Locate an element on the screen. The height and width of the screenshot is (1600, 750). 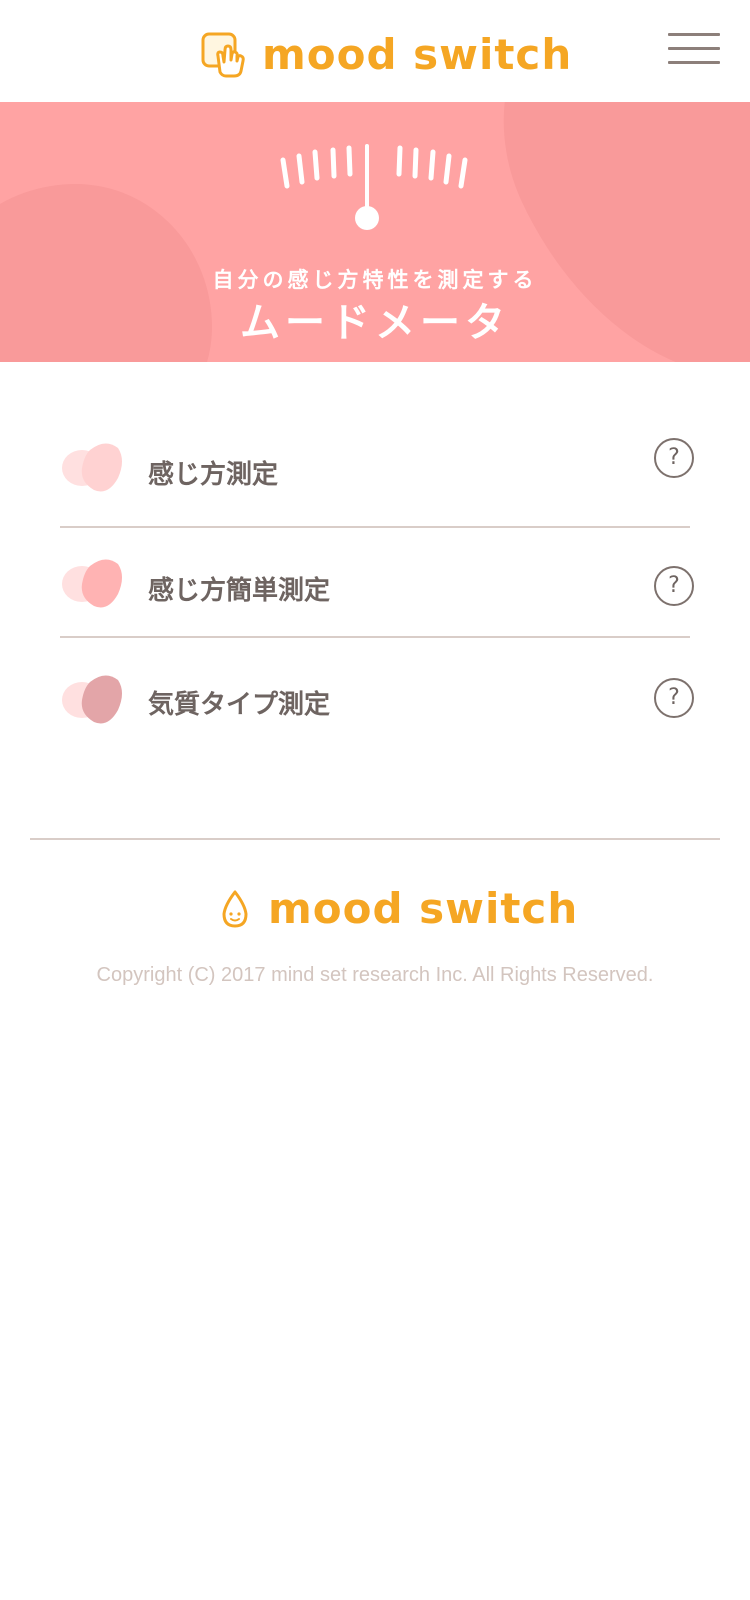
header-logo: mood switch is located at coordinates (386, 54).